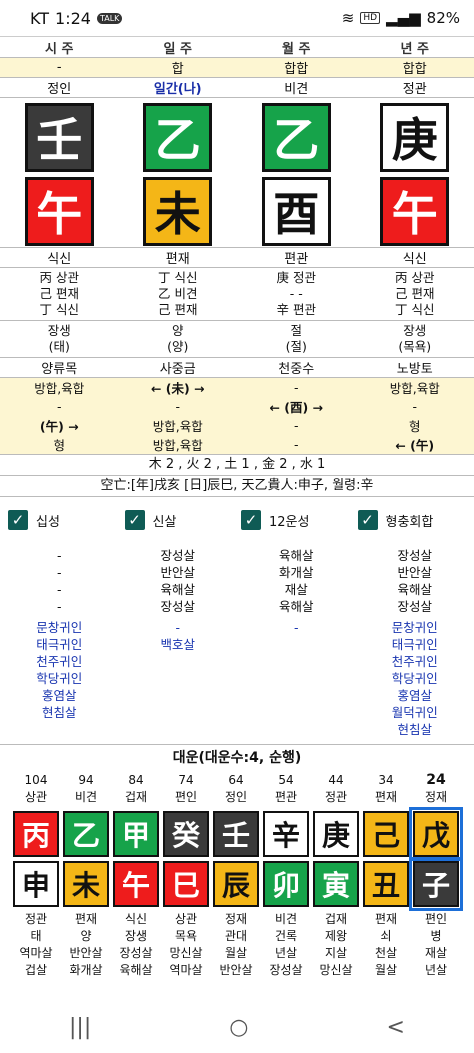  Describe the element at coordinates (80, 1027) in the screenshot. I see `recent-apps-button: |||` at that location.